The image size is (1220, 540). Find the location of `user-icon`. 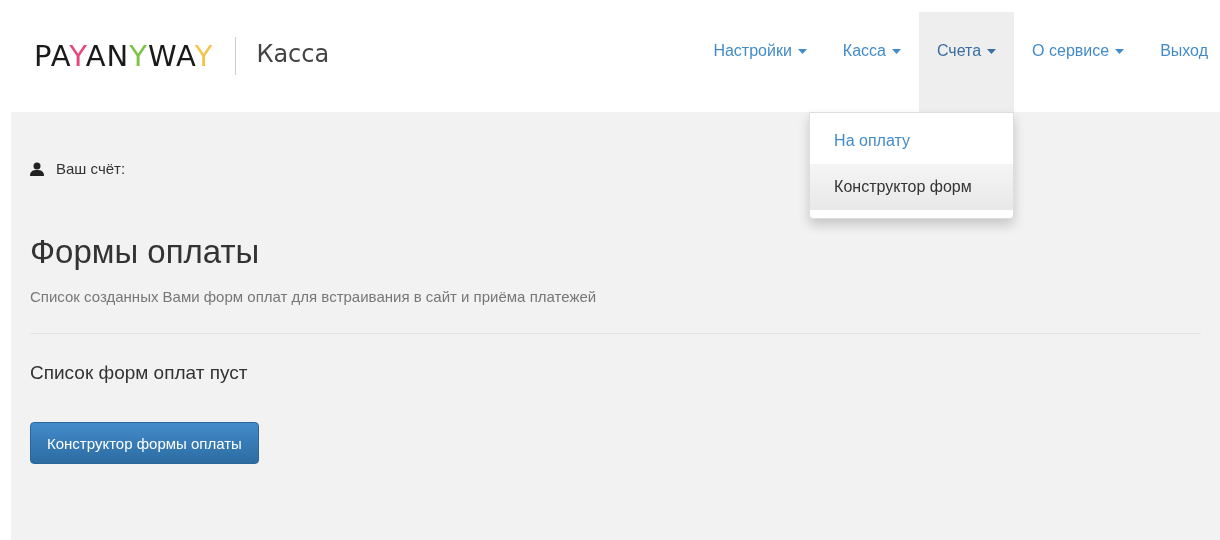

user-icon is located at coordinates (37, 168).